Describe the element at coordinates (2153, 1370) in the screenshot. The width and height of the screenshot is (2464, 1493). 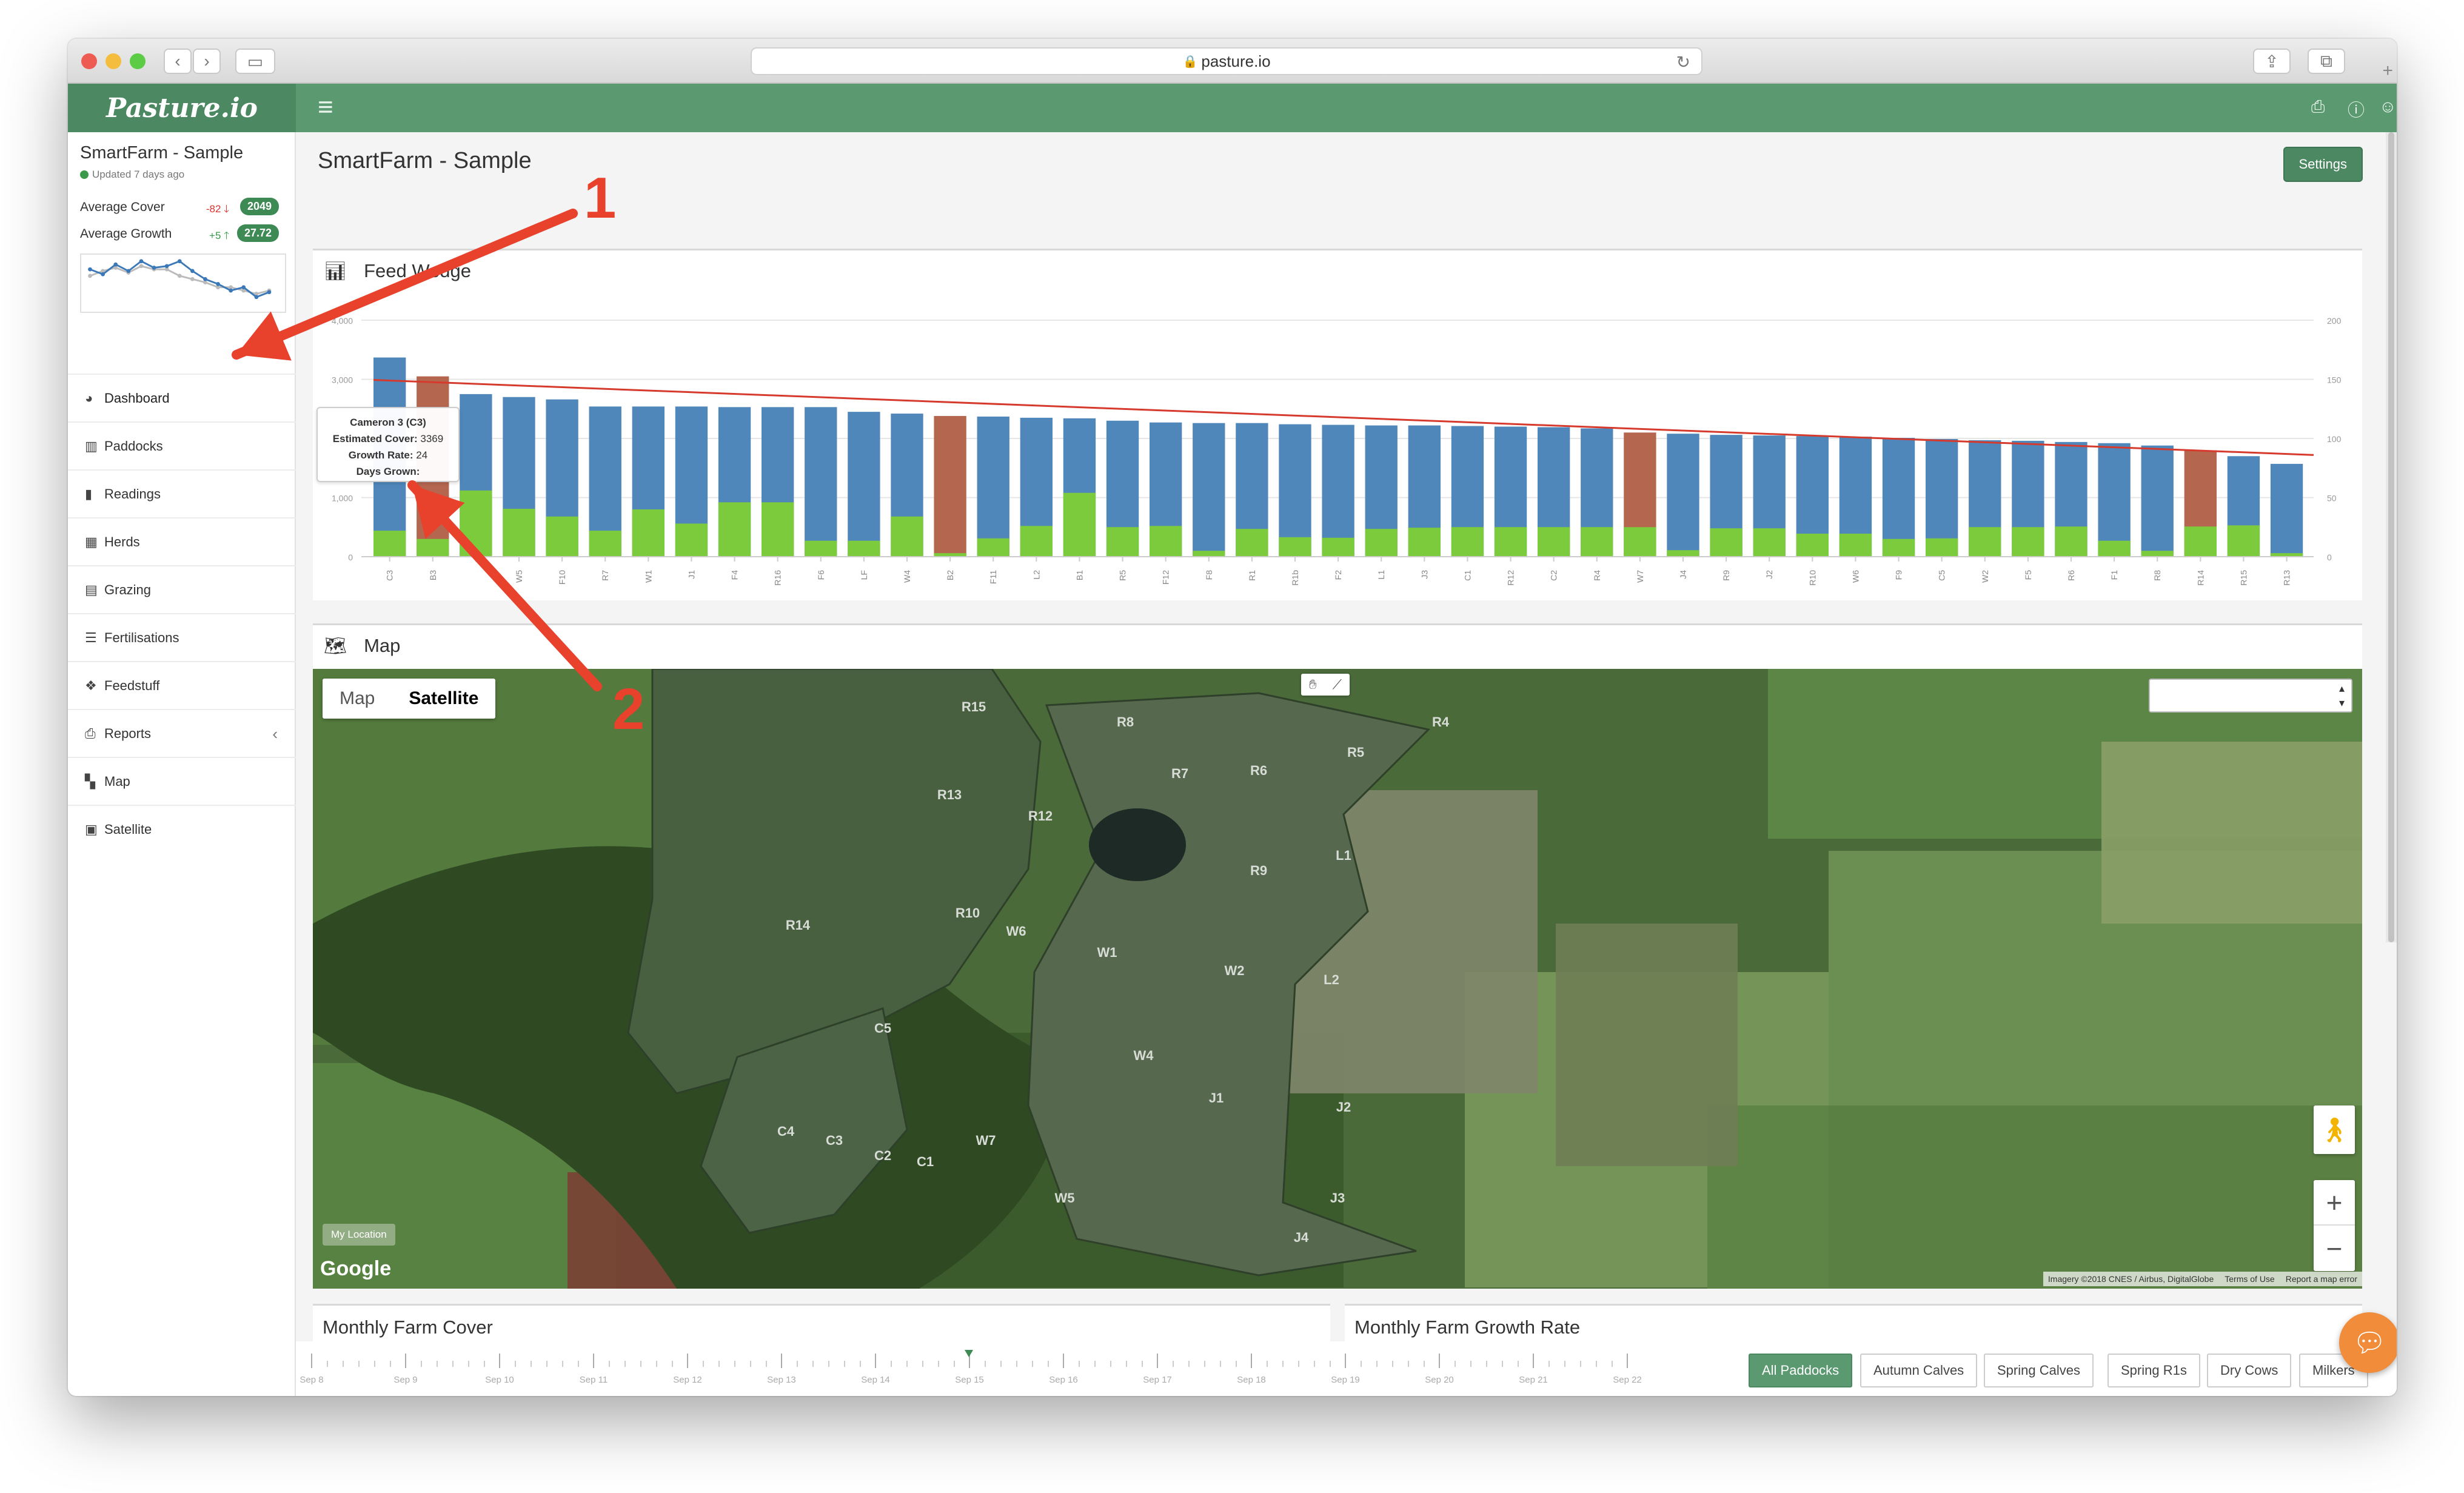
I see `herd-tab-spring-r1s: Spring R1s` at that location.